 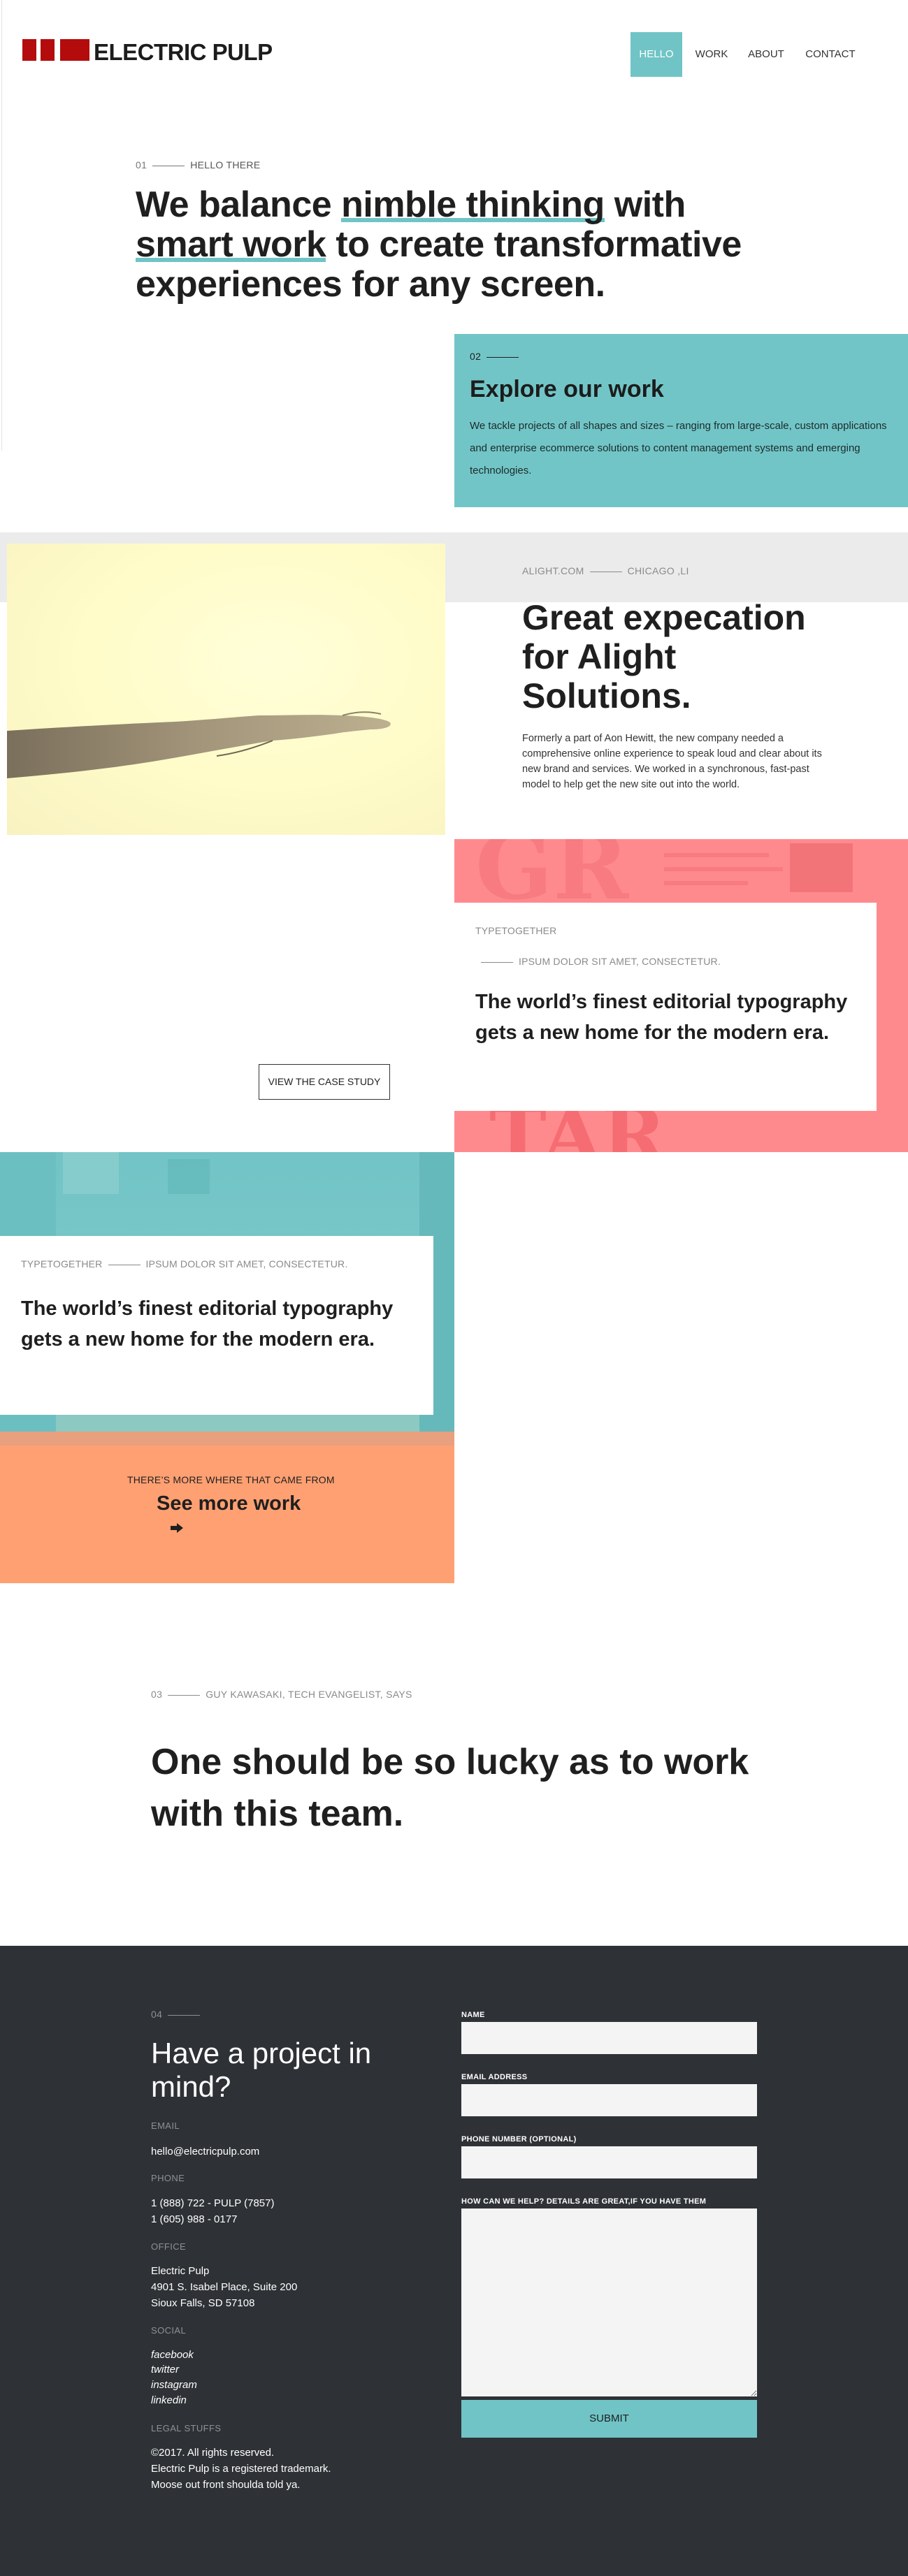 I want to click on alight-site: ALIGHT.COM, so click(x=553, y=570).